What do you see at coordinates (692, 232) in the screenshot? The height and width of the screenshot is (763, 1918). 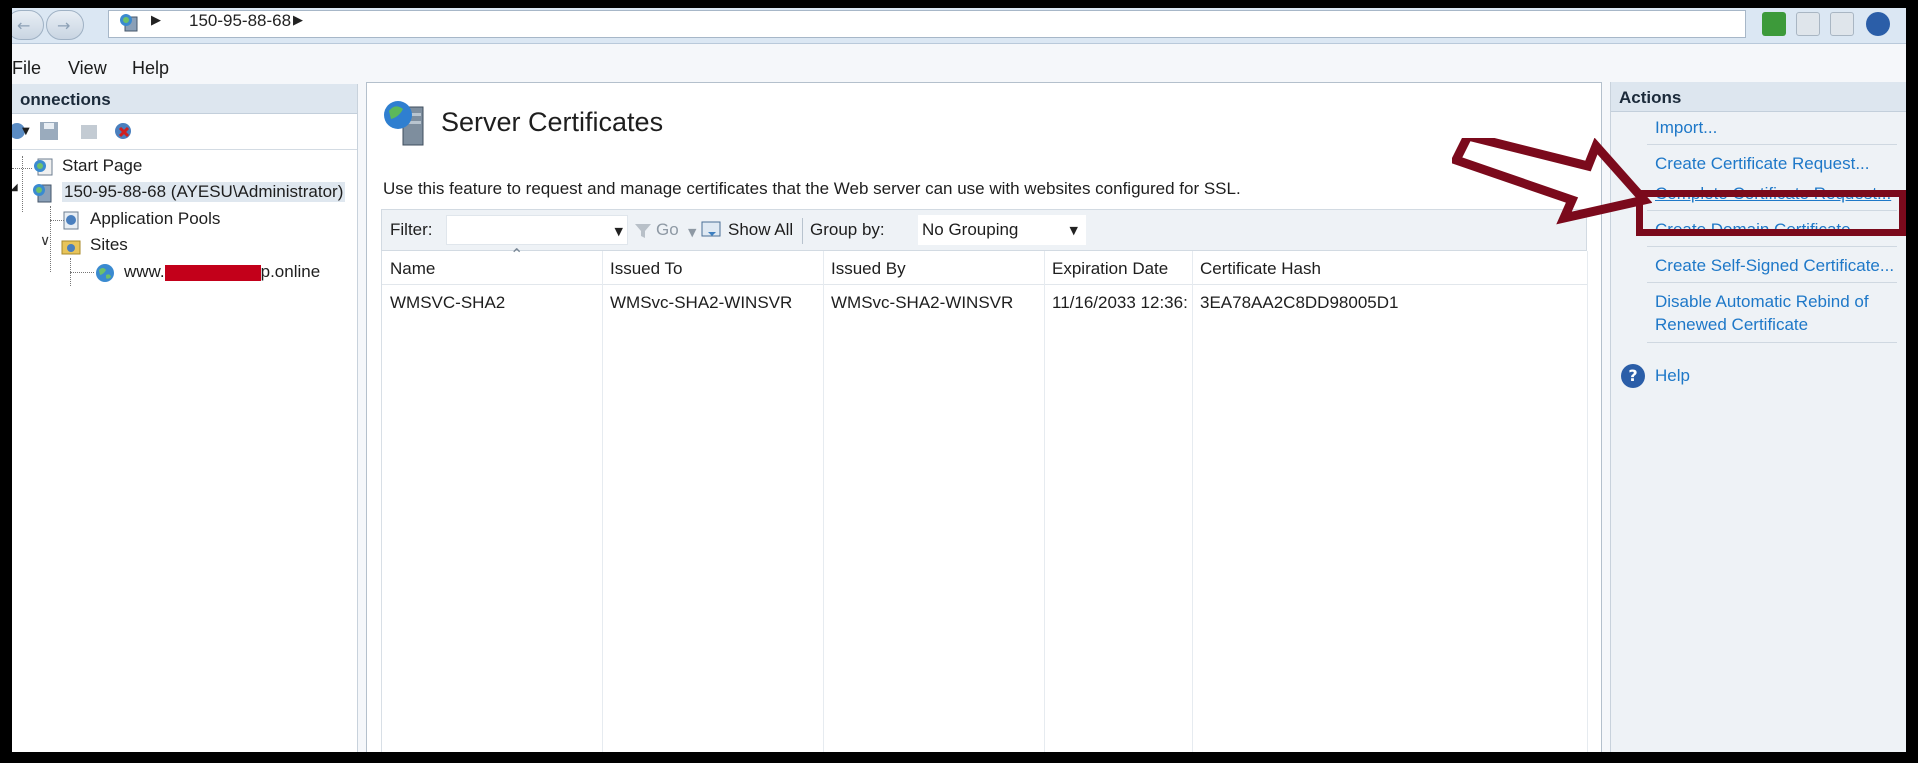 I see `go-dropdown-icon: ▼` at bounding box center [692, 232].